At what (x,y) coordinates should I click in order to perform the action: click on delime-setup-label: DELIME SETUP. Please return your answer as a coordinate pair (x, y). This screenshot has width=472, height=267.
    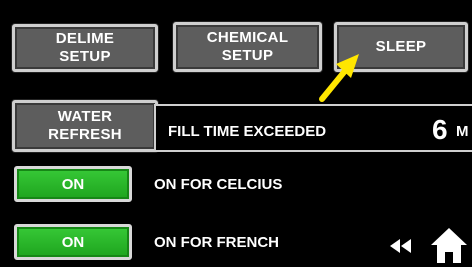
    Looking at the image, I should click on (85, 47).